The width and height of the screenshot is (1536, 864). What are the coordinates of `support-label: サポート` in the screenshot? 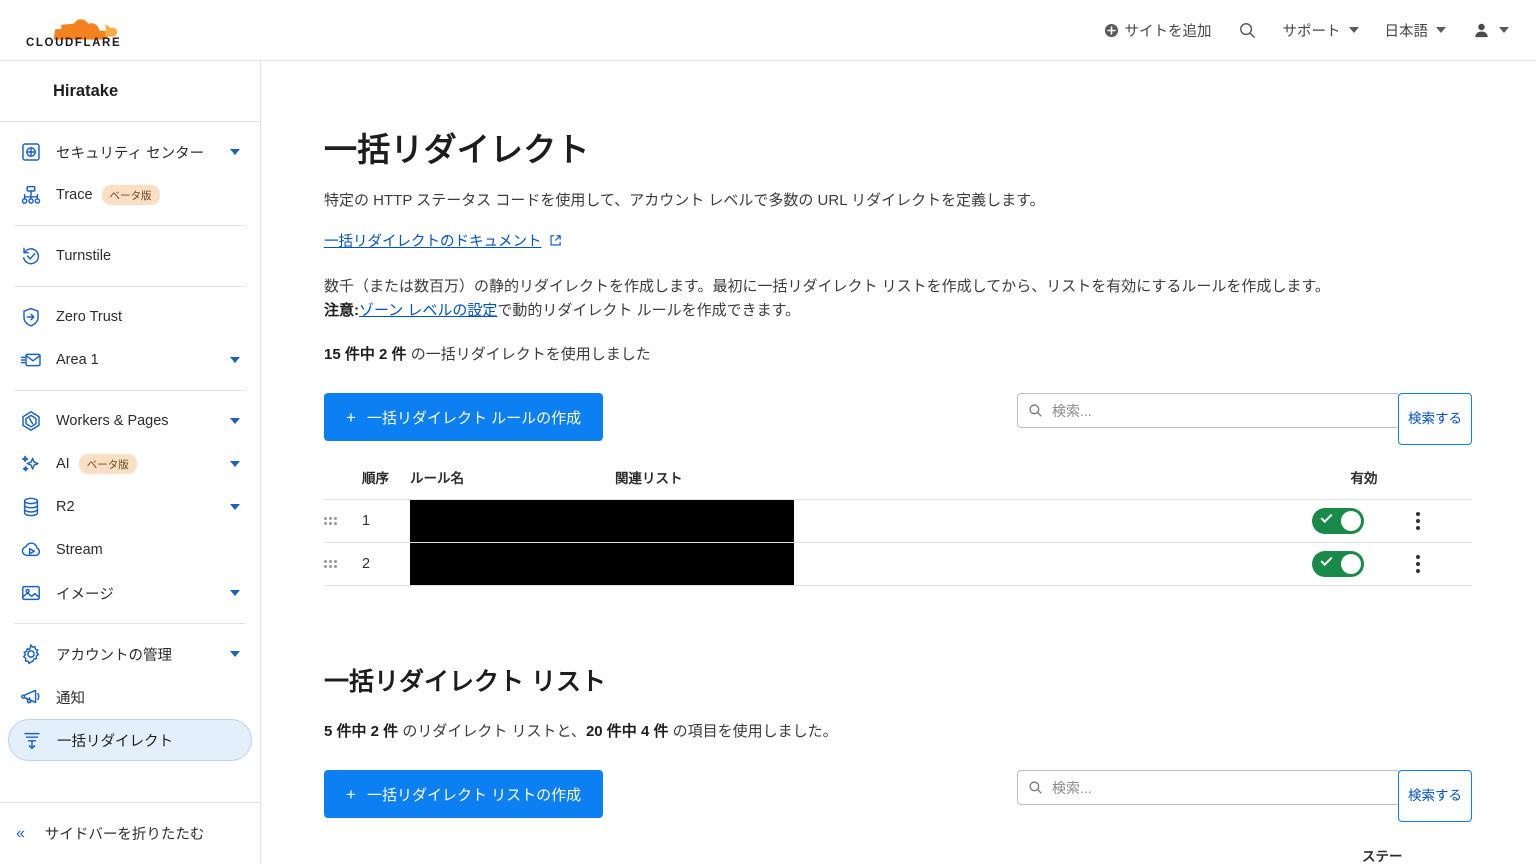 It's located at (1311, 31).